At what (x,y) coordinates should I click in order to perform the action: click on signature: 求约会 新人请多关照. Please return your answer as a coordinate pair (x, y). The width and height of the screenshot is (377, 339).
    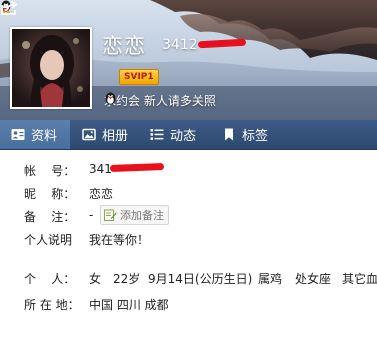
    Looking at the image, I should click on (160, 100).